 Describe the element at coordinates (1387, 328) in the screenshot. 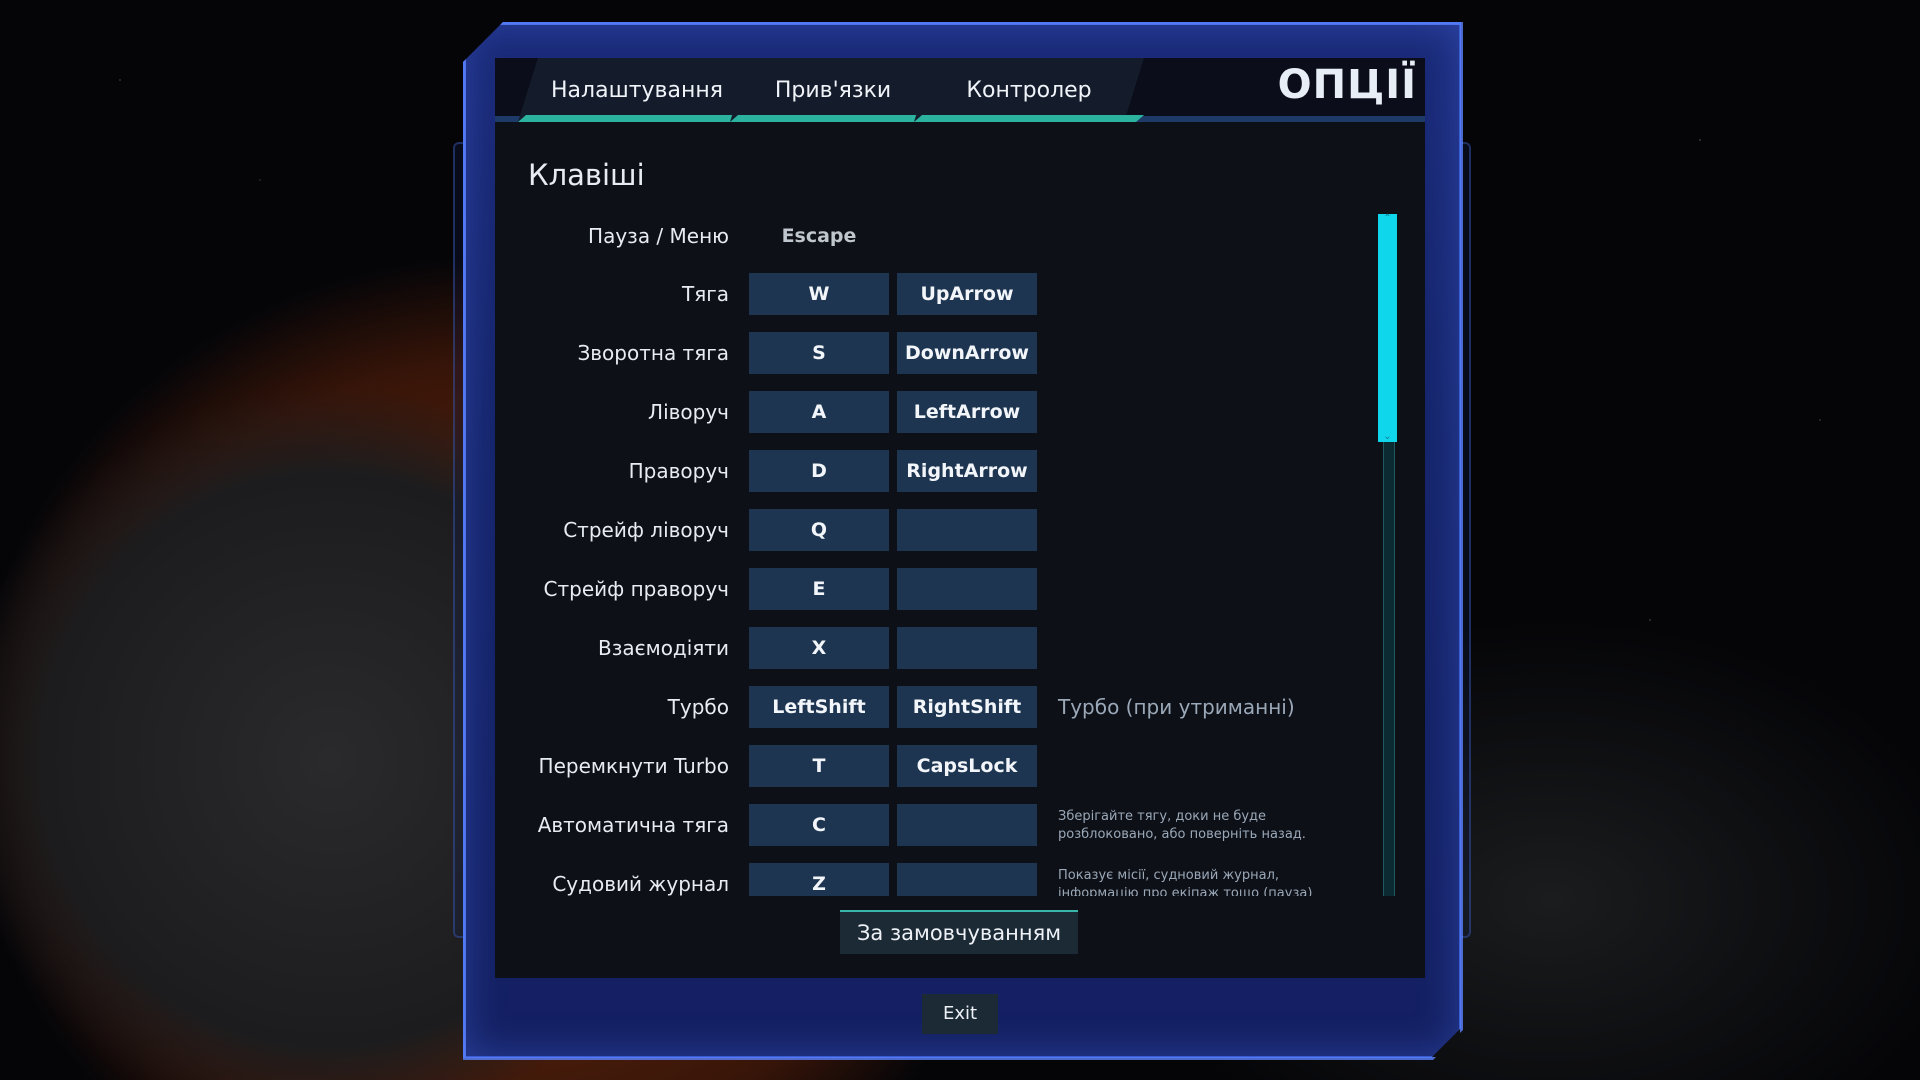

I see `scrollbar-thumb: ⌃ ⌄` at that location.